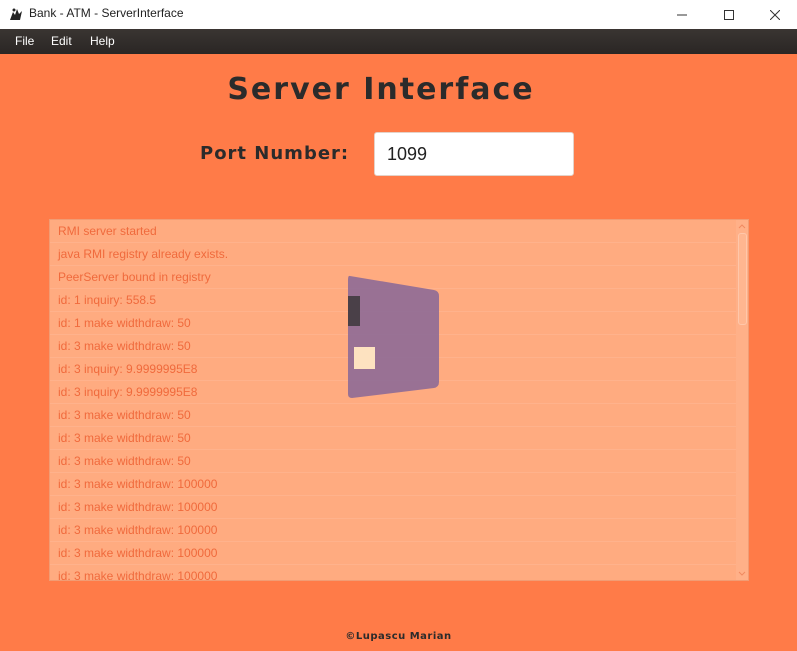 The image size is (797, 651). I want to click on bank-card-icon, so click(393, 336).